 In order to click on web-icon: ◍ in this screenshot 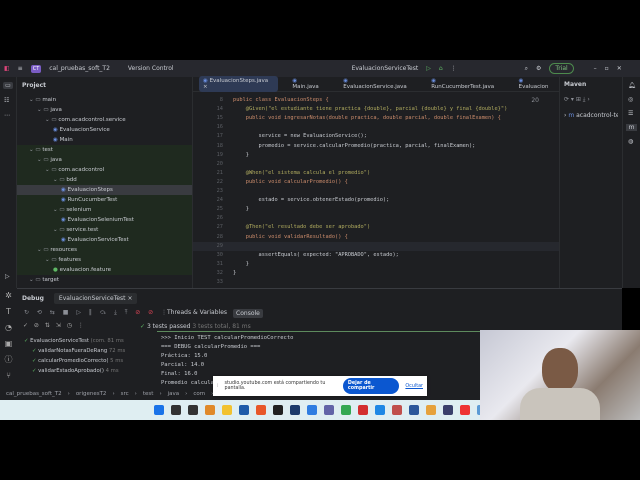, I will do `click(631, 141)`.